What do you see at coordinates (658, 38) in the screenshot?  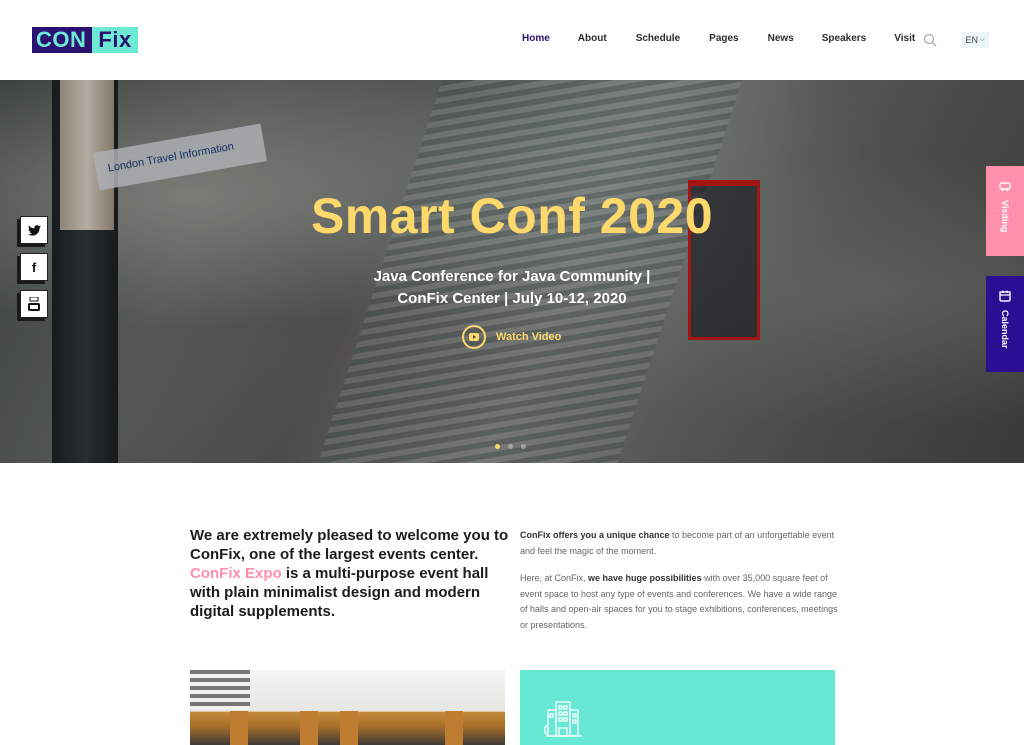 I see `nav-schedule: Schedule` at bounding box center [658, 38].